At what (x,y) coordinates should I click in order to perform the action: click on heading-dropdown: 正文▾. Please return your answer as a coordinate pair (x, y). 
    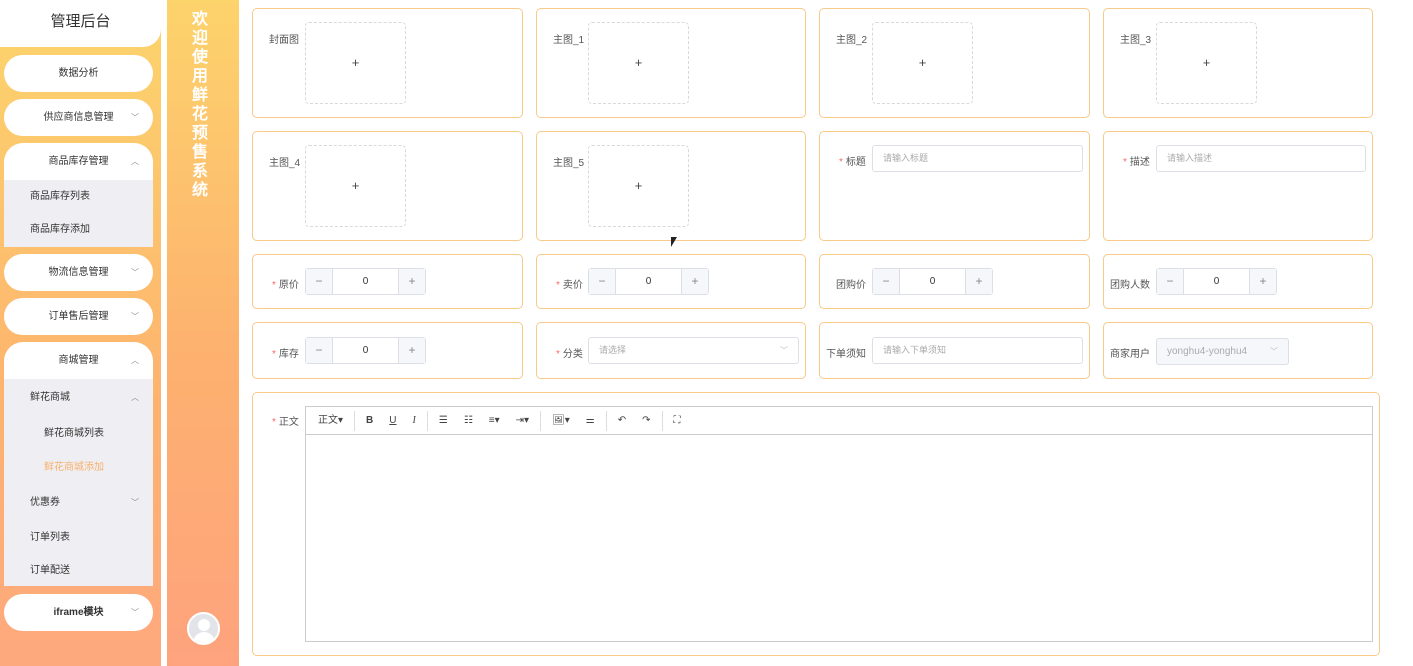
    Looking at the image, I should click on (330, 421).